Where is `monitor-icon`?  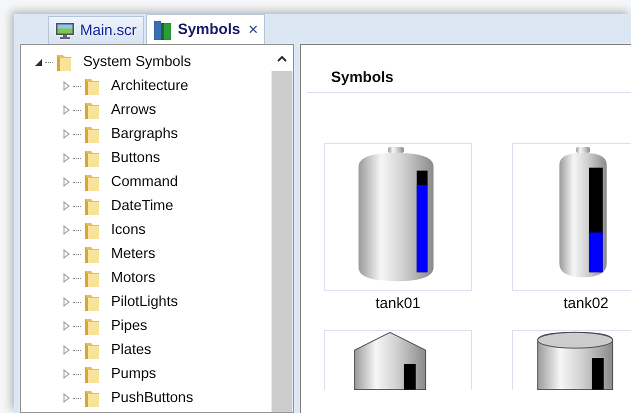
monitor-icon is located at coordinates (65, 31).